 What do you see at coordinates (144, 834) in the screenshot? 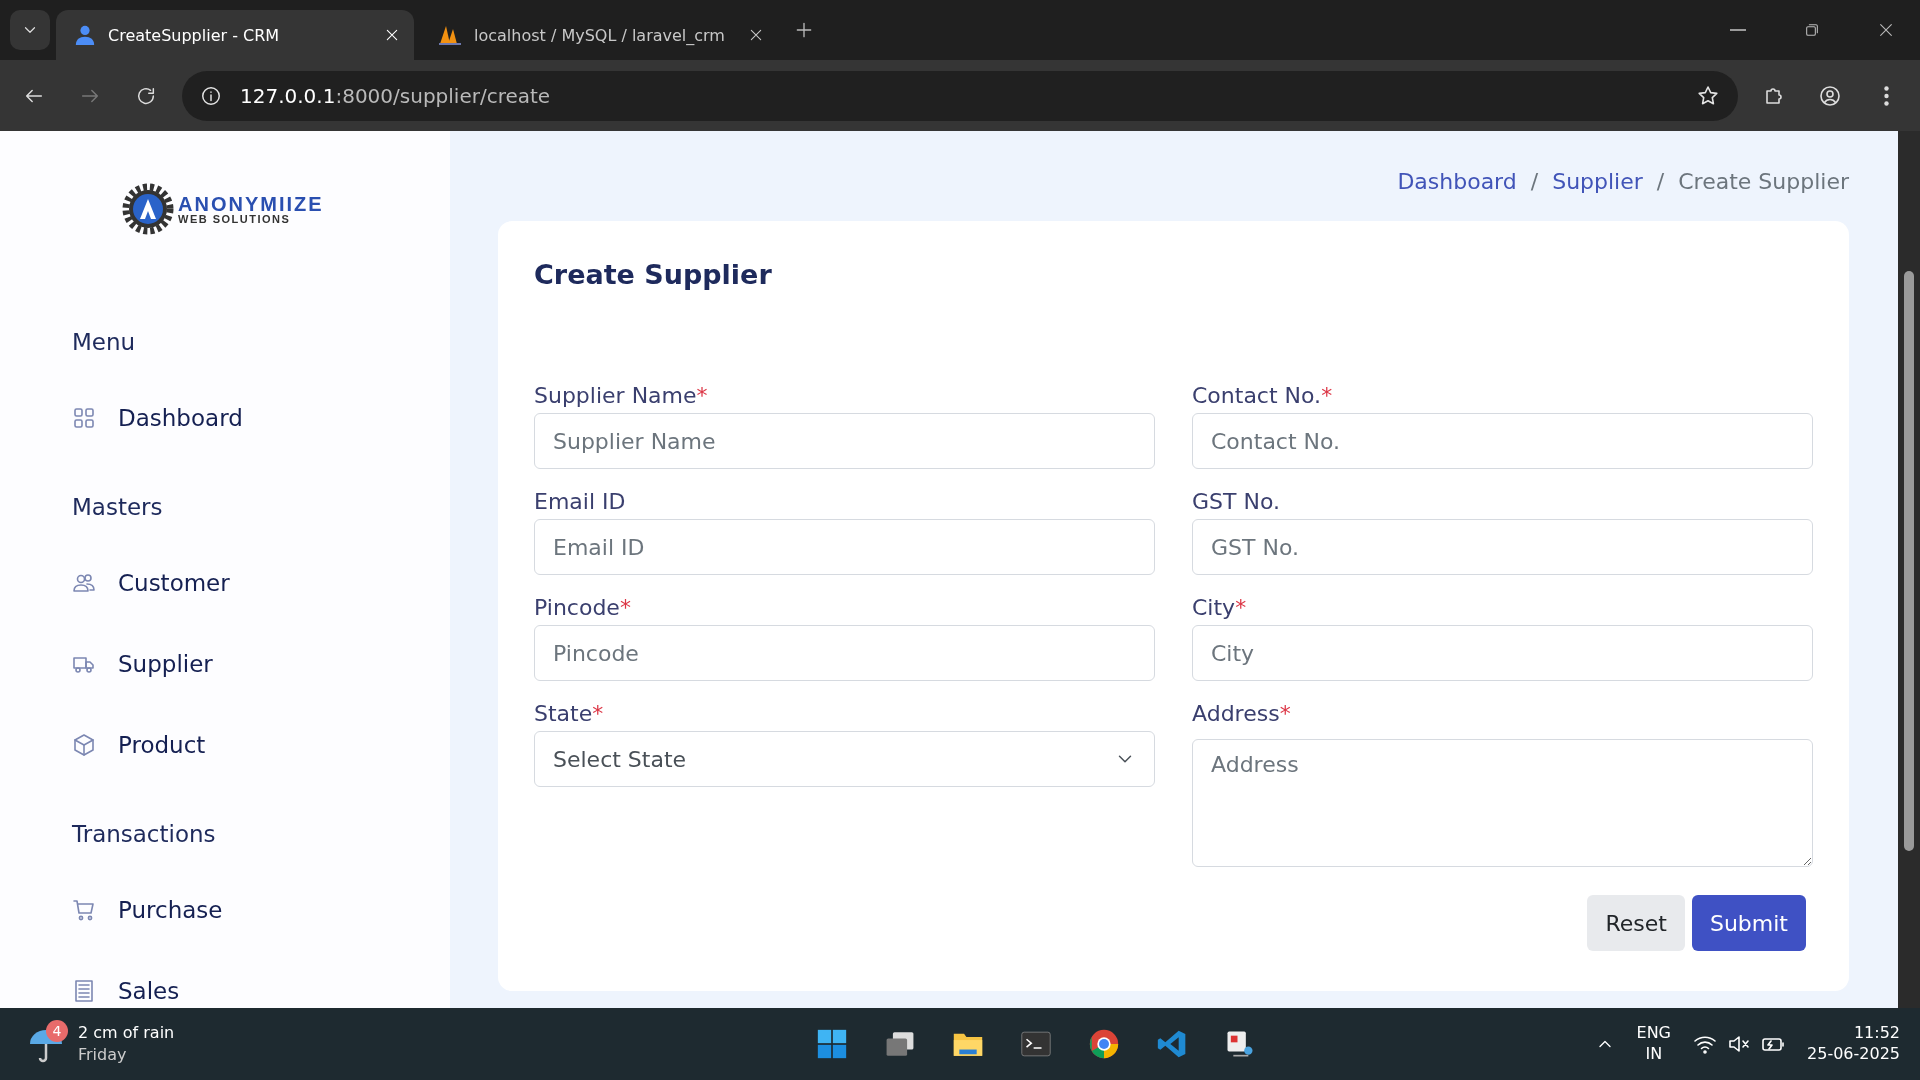
I see `section-heading: Transactions` at bounding box center [144, 834].